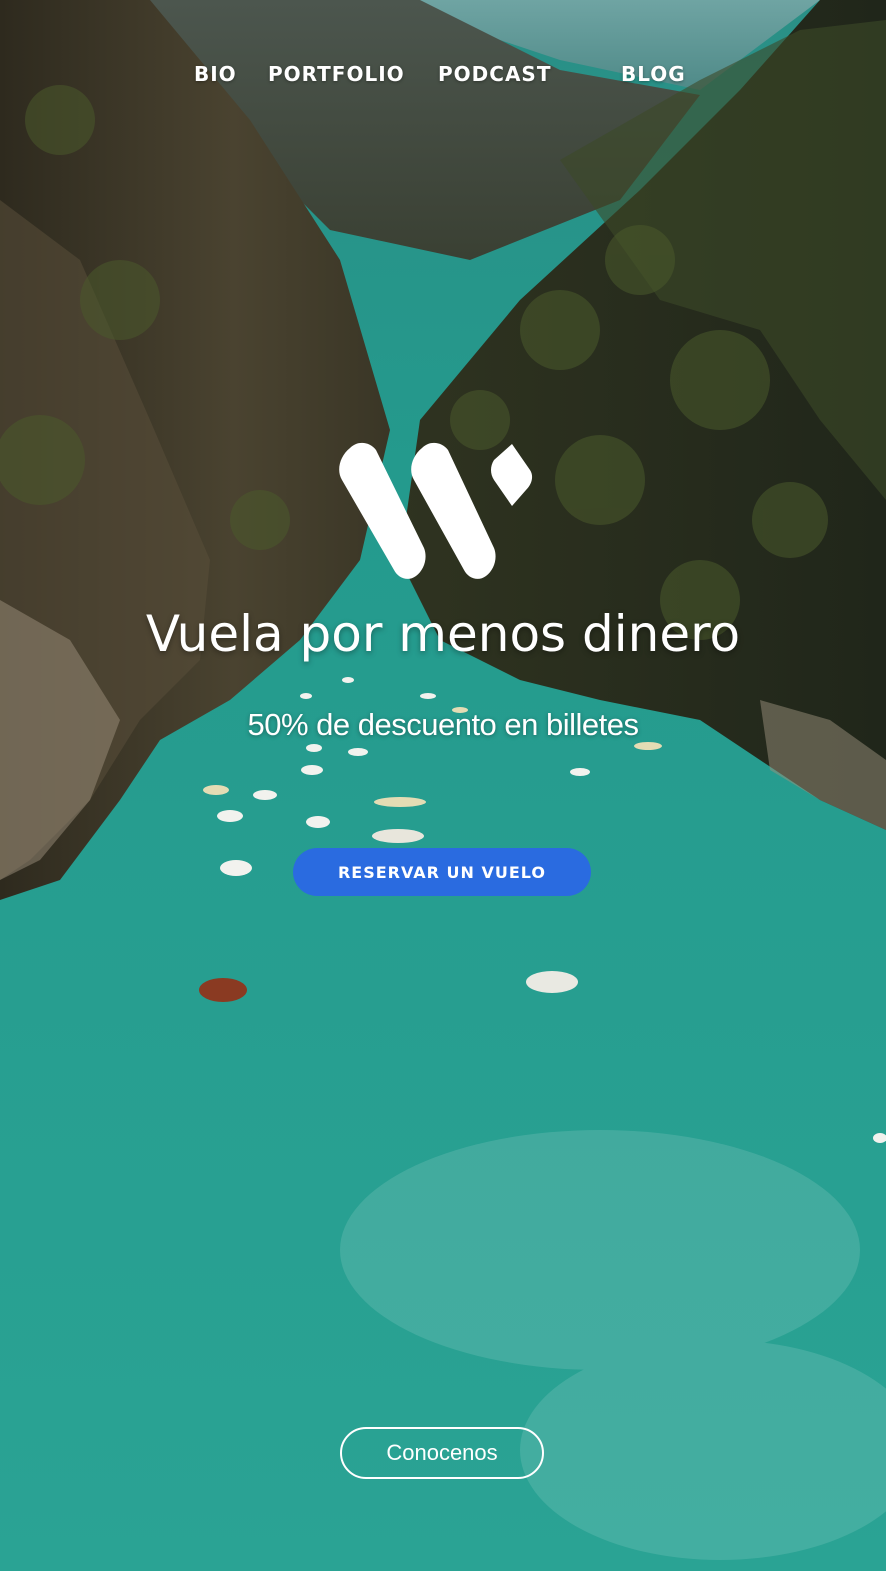 The image size is (886, 1571). What do you see at coordinates (443, 724) in the screenshot?
I see `hero-subheadline: 50% de descuento en billetes` at bounding box center [443, 724].